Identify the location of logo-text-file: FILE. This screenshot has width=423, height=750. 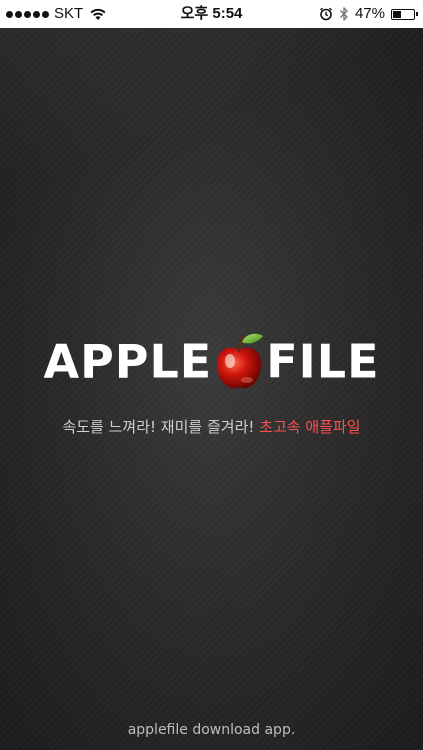
(323, 361).